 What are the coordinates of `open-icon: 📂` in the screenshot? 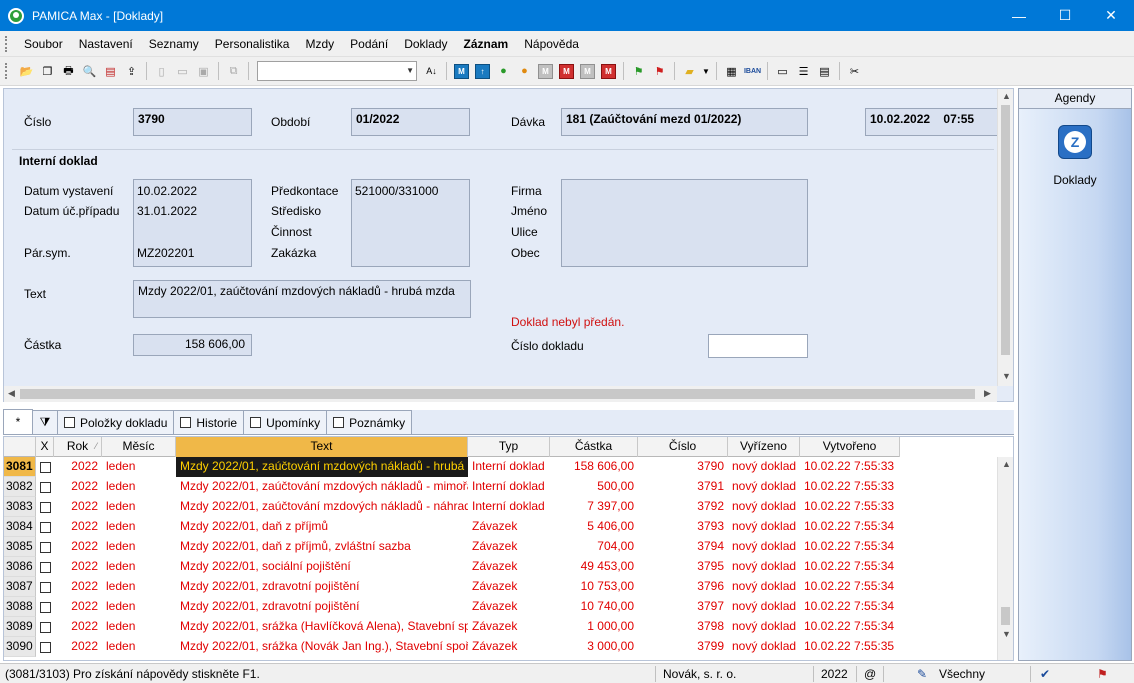 It's located at (26, 71).